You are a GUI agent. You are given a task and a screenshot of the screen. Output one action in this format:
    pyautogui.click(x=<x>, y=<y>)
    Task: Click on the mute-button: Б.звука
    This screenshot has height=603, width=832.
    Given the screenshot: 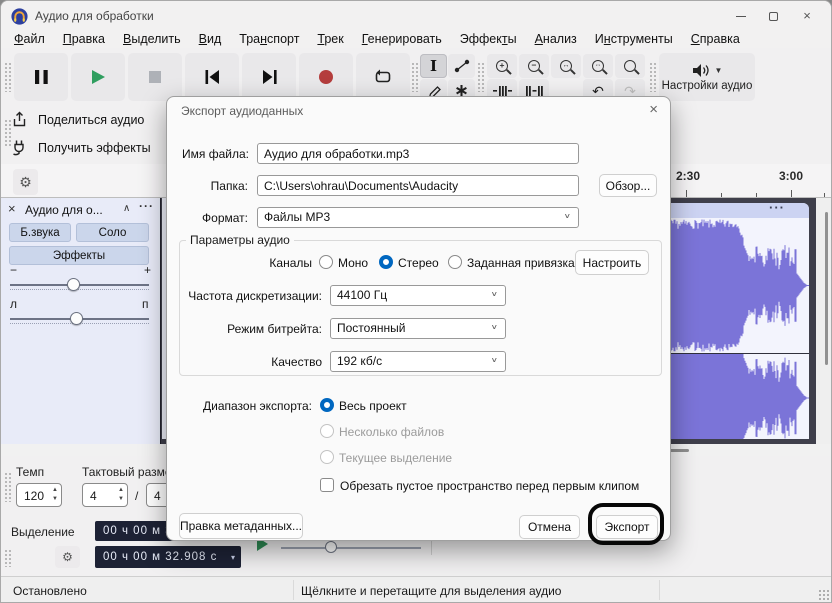 What is the action you would take?
    pyautogui.click(x=40, y=232)
    